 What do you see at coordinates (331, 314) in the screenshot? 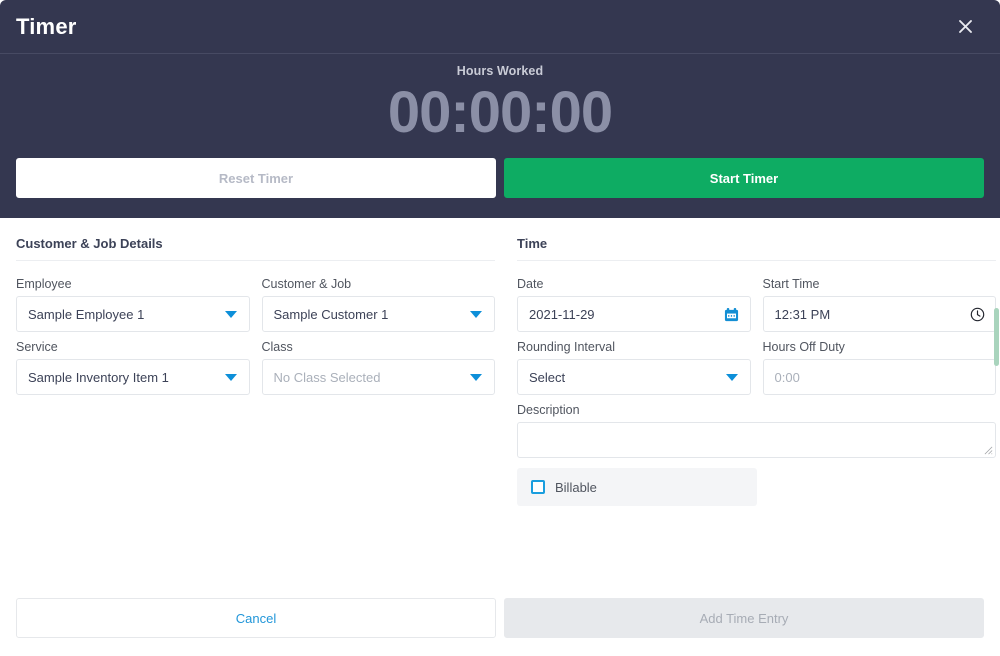
I see `customer-job-select-value: Sample Customer 1` at bounding box center [331, 314].